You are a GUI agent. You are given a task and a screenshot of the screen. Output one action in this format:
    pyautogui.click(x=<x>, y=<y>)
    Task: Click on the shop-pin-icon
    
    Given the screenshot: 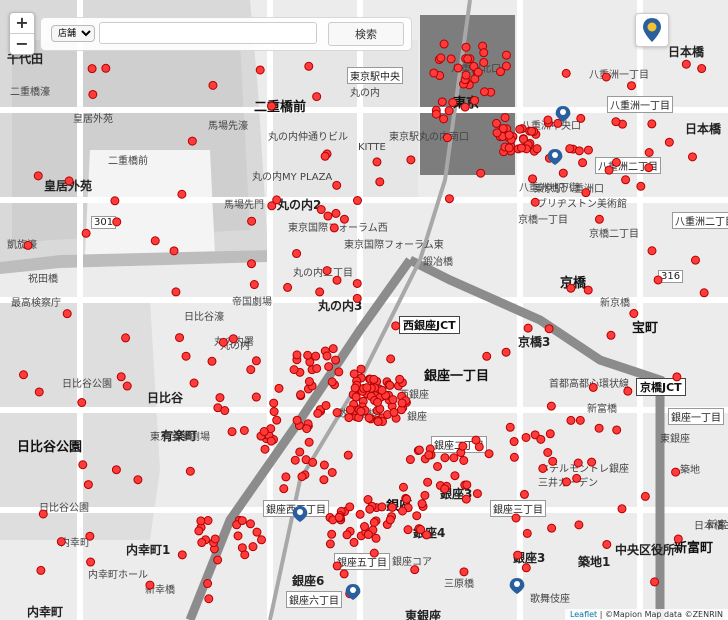 What is the action you would take?
    pyautogui.click(x=300, y=514)
    